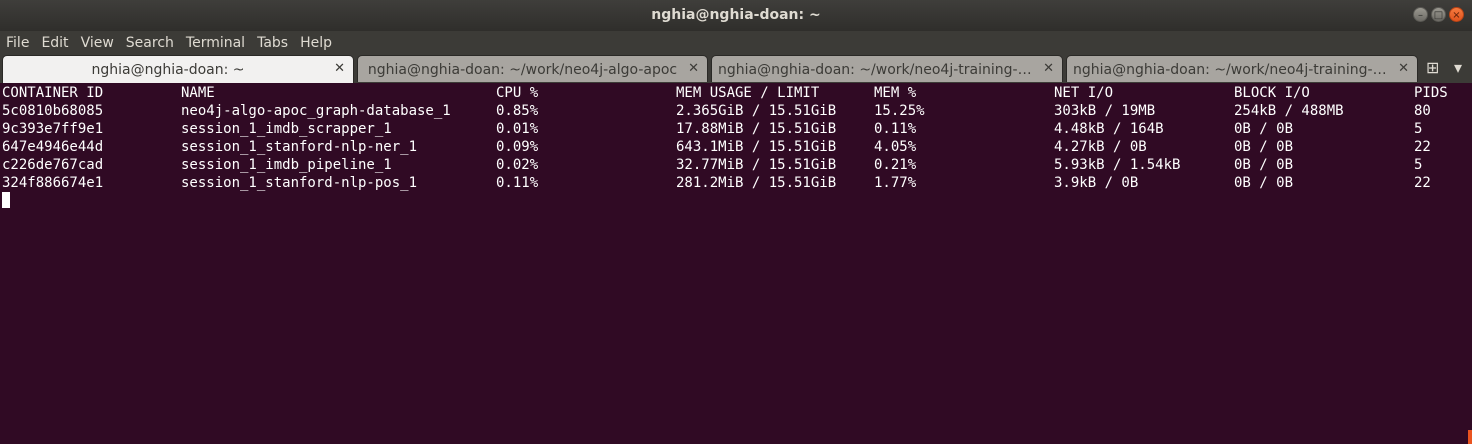  What do you see at coordinates (756, 111) in the screenshot?
I see `mem-usage: 2.365GiB / 15.51GiB` at bounding box center [756, 111].